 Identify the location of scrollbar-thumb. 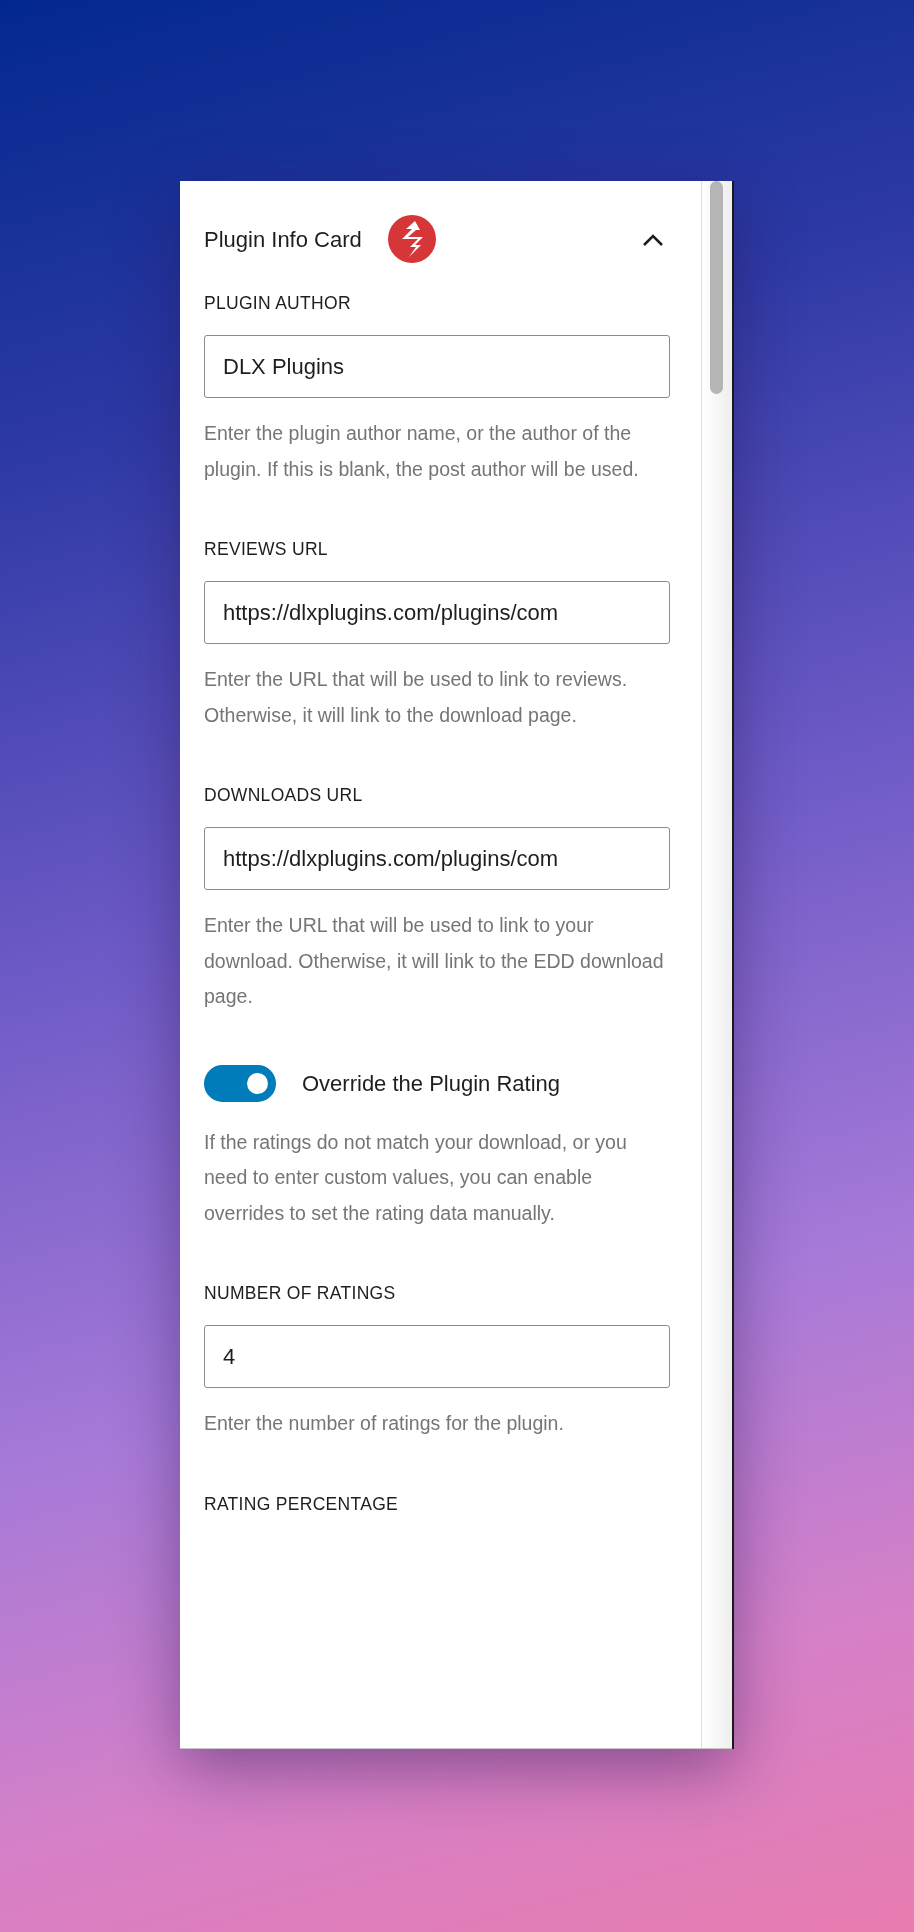
(716, 287).